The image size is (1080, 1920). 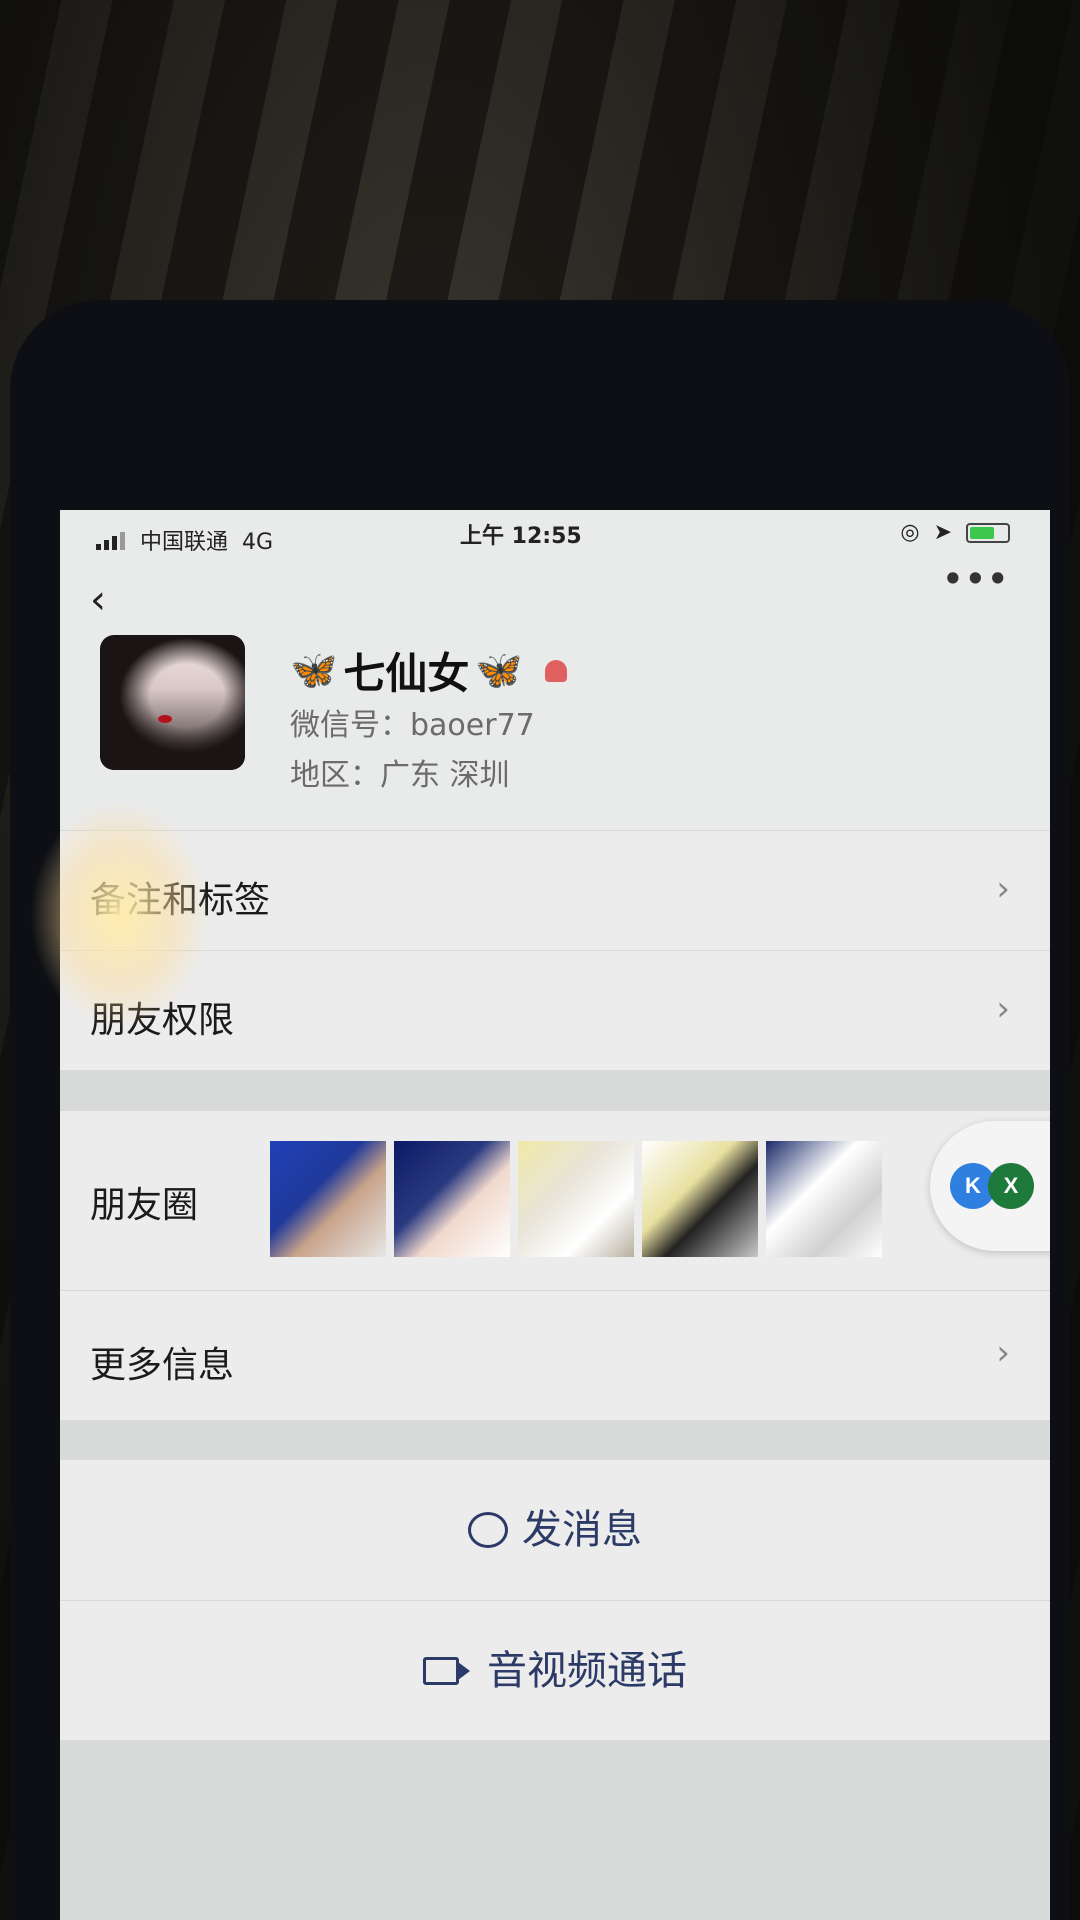 I want to click on profile-name-line: 🦋 七仙女 🦋, so click(x=428, y=670).